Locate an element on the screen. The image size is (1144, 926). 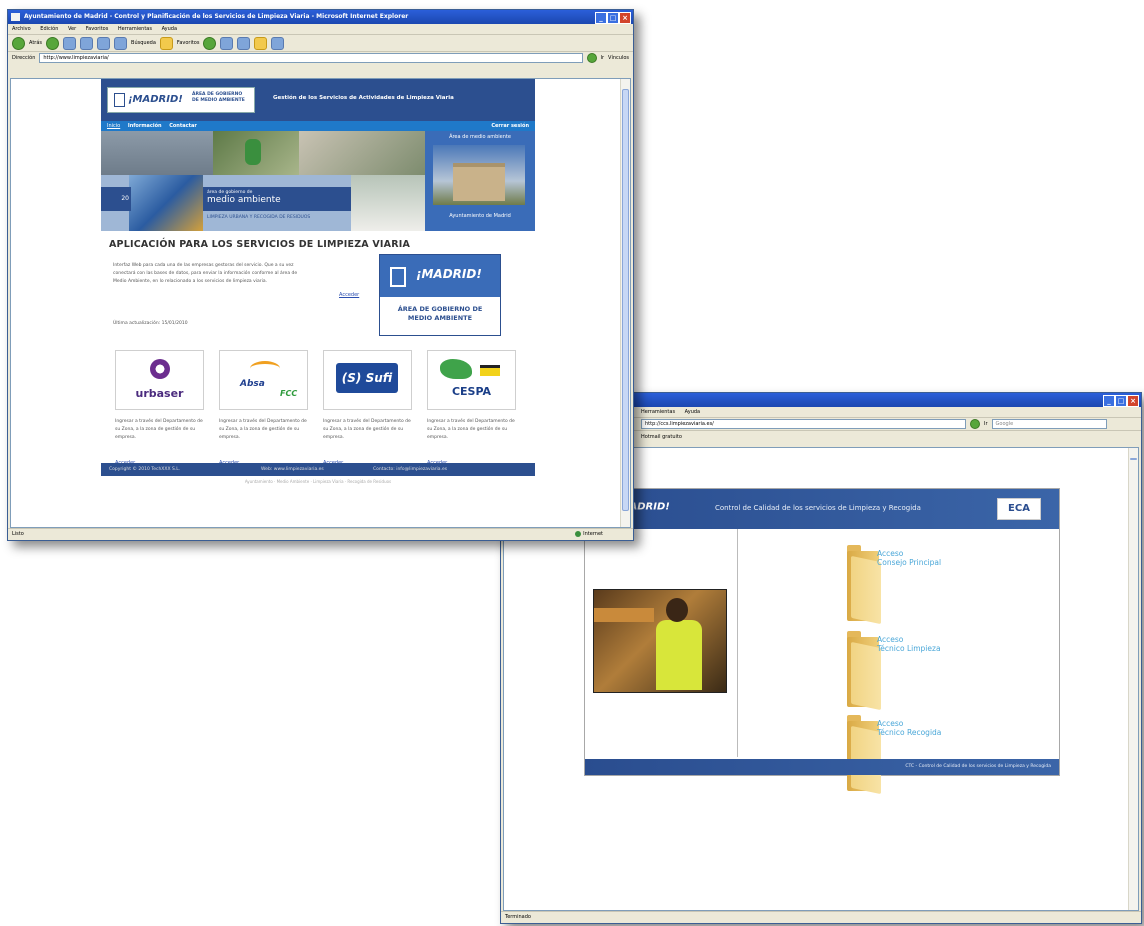
partner-logo-cespa: CESPA is located at coordinates (471, 380).